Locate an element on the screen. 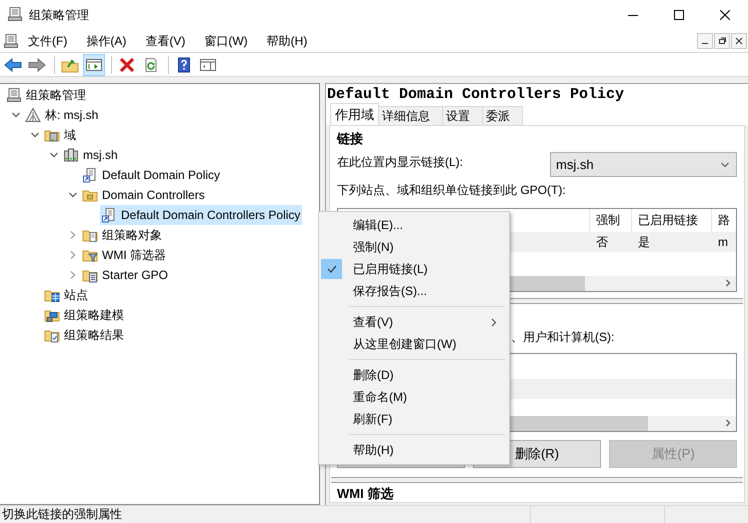 The height and width of the screenshot is (523, 748). tree-item: Starter GPO is located at coordinates (125, 275).